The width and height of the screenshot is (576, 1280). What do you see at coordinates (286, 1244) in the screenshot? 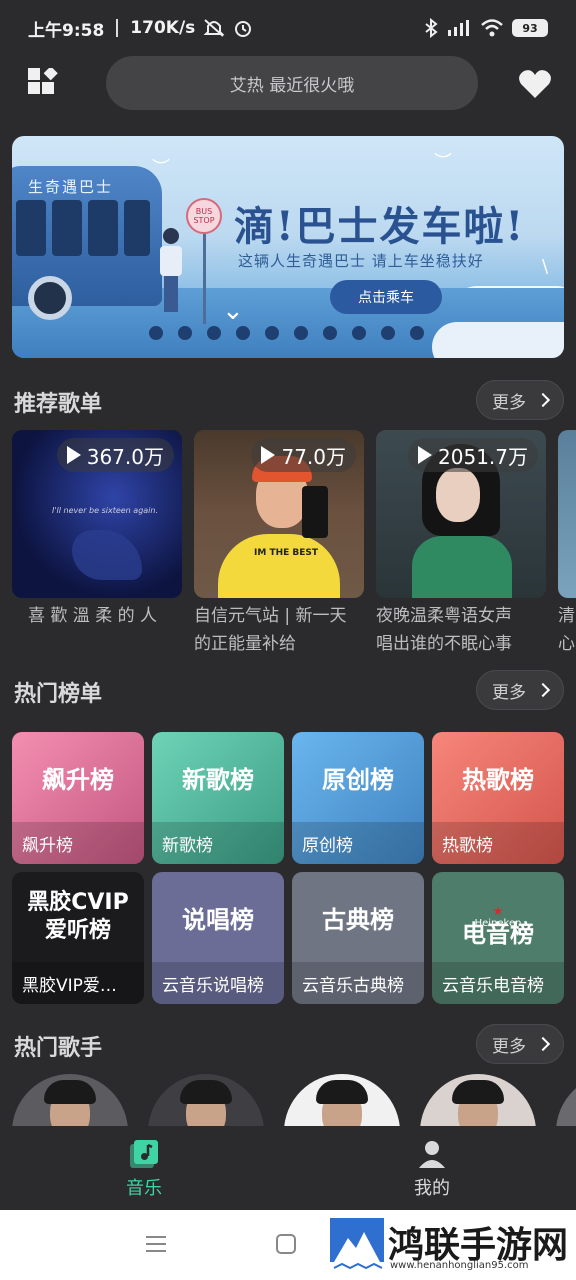
I see `home-icon` at bounding box center [286, 1244].